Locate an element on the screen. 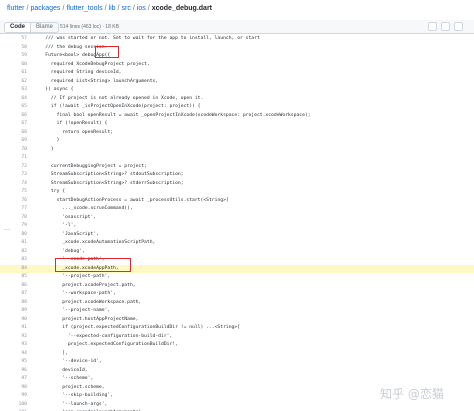 The width and height of the screenshot is (474, 411). code-tab: Code is located at coordinates (18, 27).